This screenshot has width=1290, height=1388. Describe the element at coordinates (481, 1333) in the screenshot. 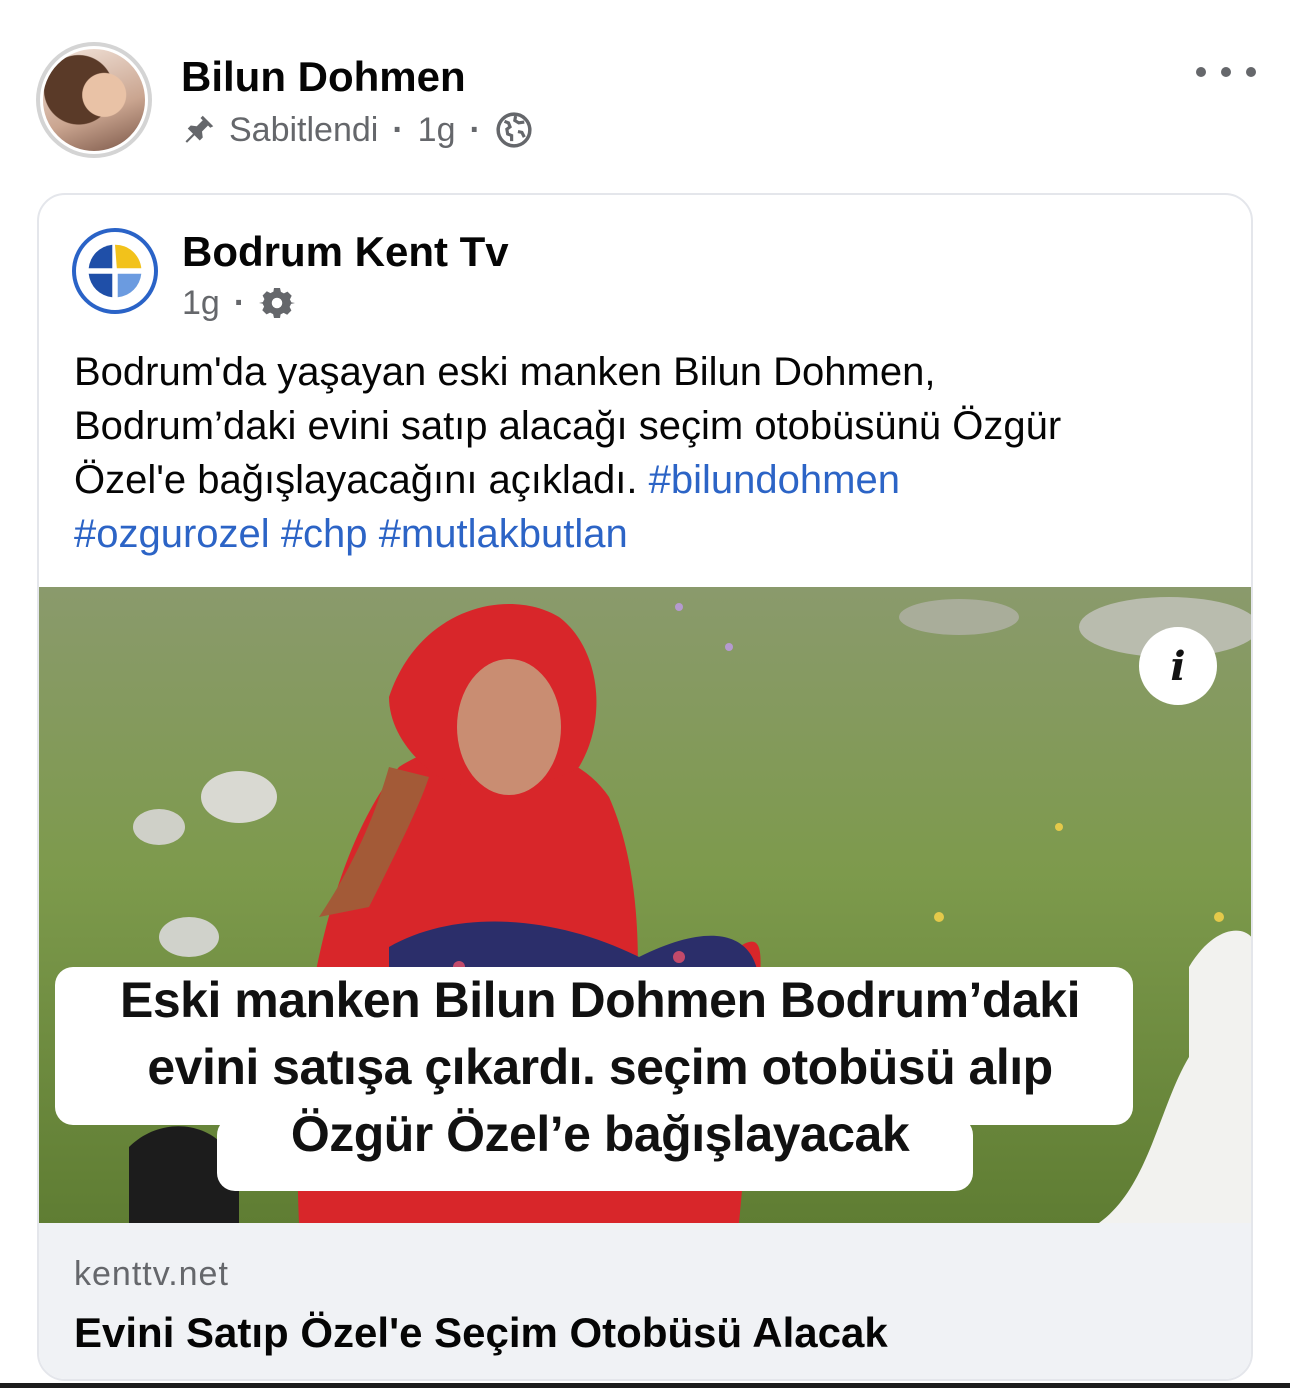

I see `link-title: Evini Satıp Özel'e Seçim Otobüsü Alacak` at that location.